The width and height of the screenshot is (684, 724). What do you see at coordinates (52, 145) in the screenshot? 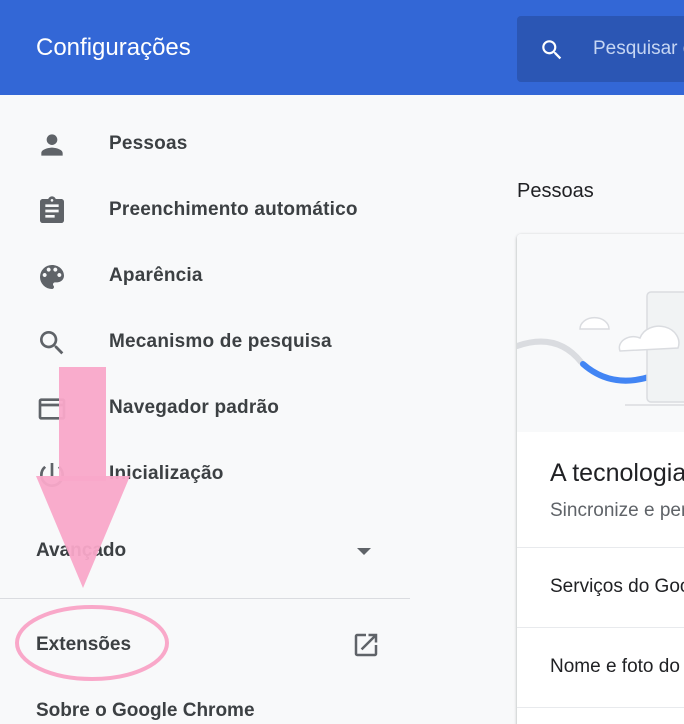
I see `person-icon` at bounding box center [52, 145].